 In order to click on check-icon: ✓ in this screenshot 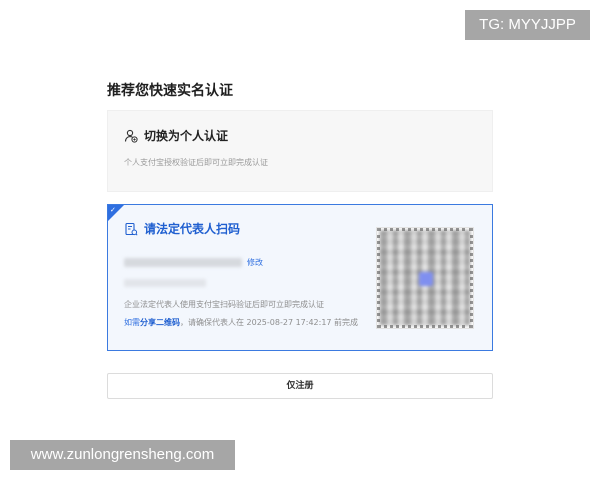, I will do `click(113, 210)`.